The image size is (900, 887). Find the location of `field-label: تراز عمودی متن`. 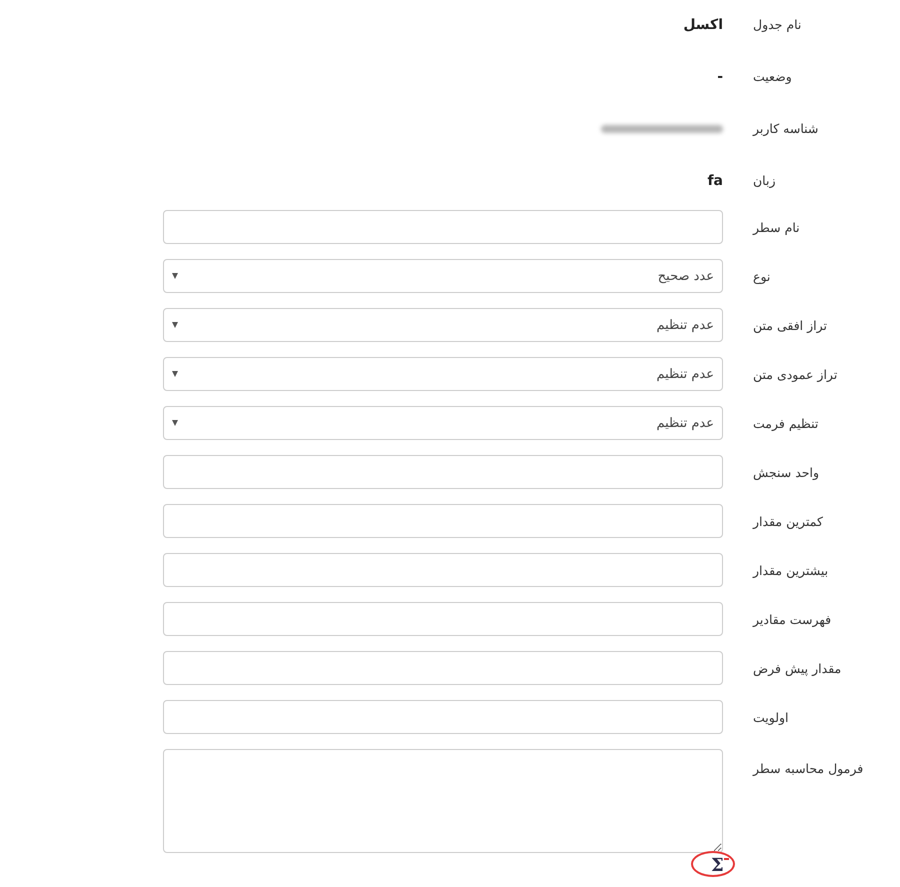

field-label: تراز عمودی متن is located at coordinates (795, 374).